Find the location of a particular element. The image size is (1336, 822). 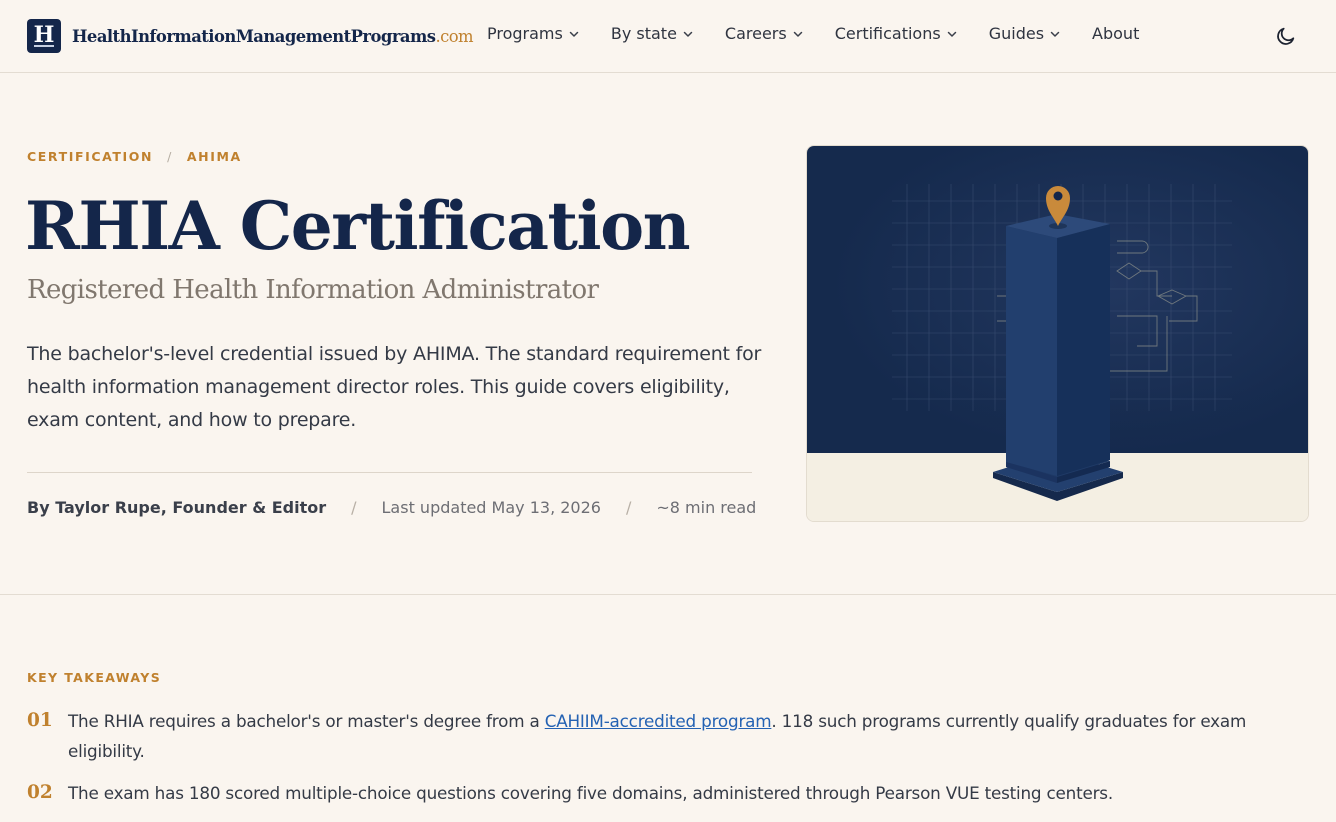

nav-item-about: About is located at coordinates (1115, 33).